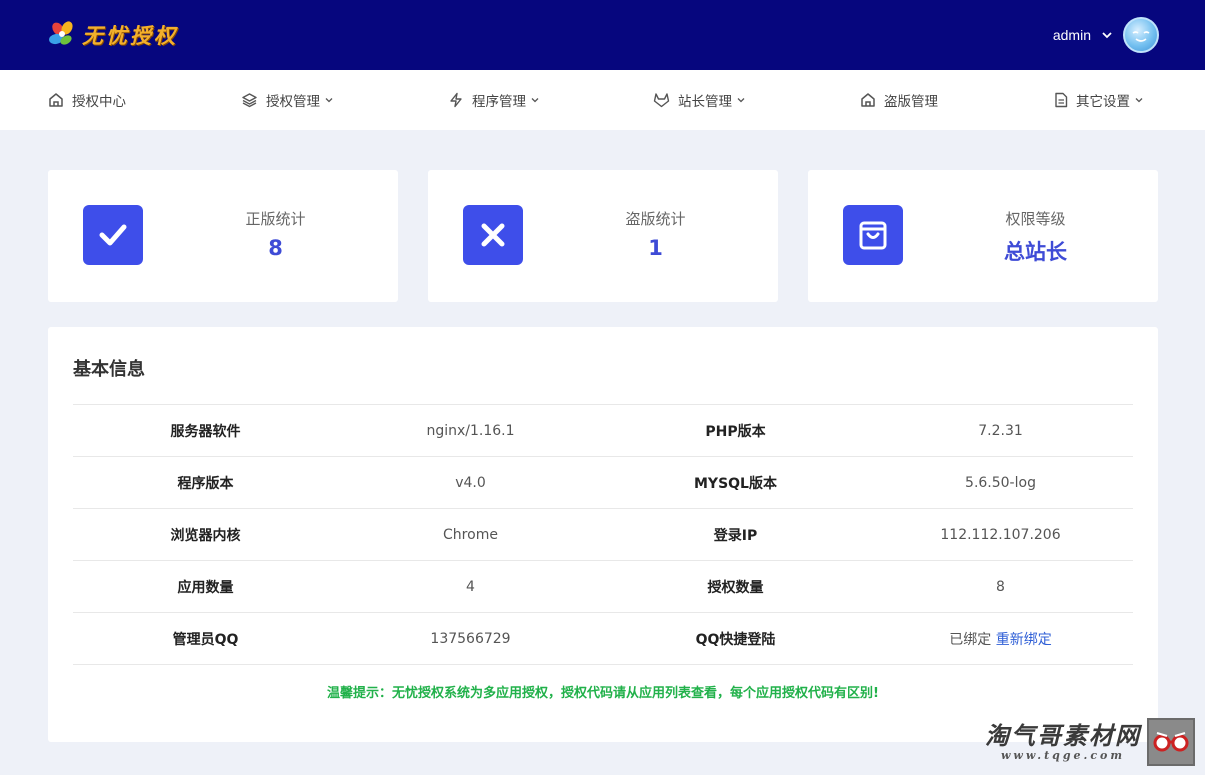  What do you see at coordinates (1063, 735) in the screenshot?
I see `watermark-title: 淘气哥素材网` at bounding box center [1063, 735].